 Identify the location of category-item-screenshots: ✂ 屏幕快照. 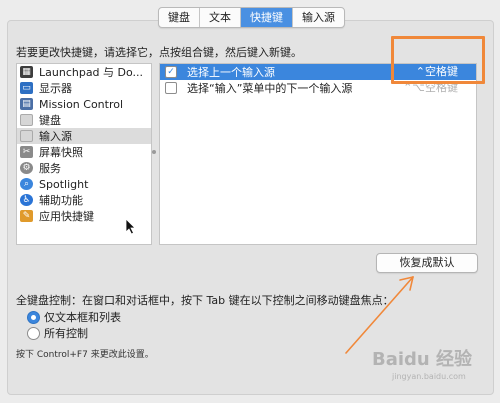
(84, 152).